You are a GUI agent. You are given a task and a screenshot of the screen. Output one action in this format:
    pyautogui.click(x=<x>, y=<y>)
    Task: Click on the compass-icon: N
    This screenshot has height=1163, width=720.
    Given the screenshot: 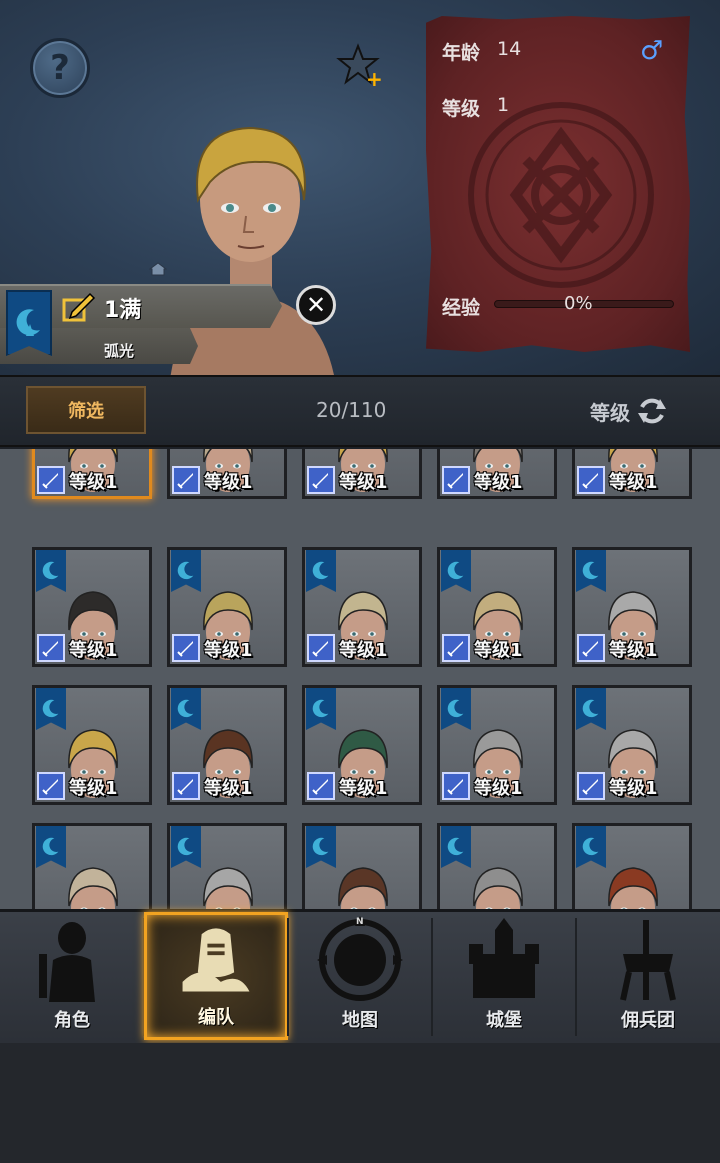 What is the action you would take?
    pyautogui.click(x=360, y=958)
    